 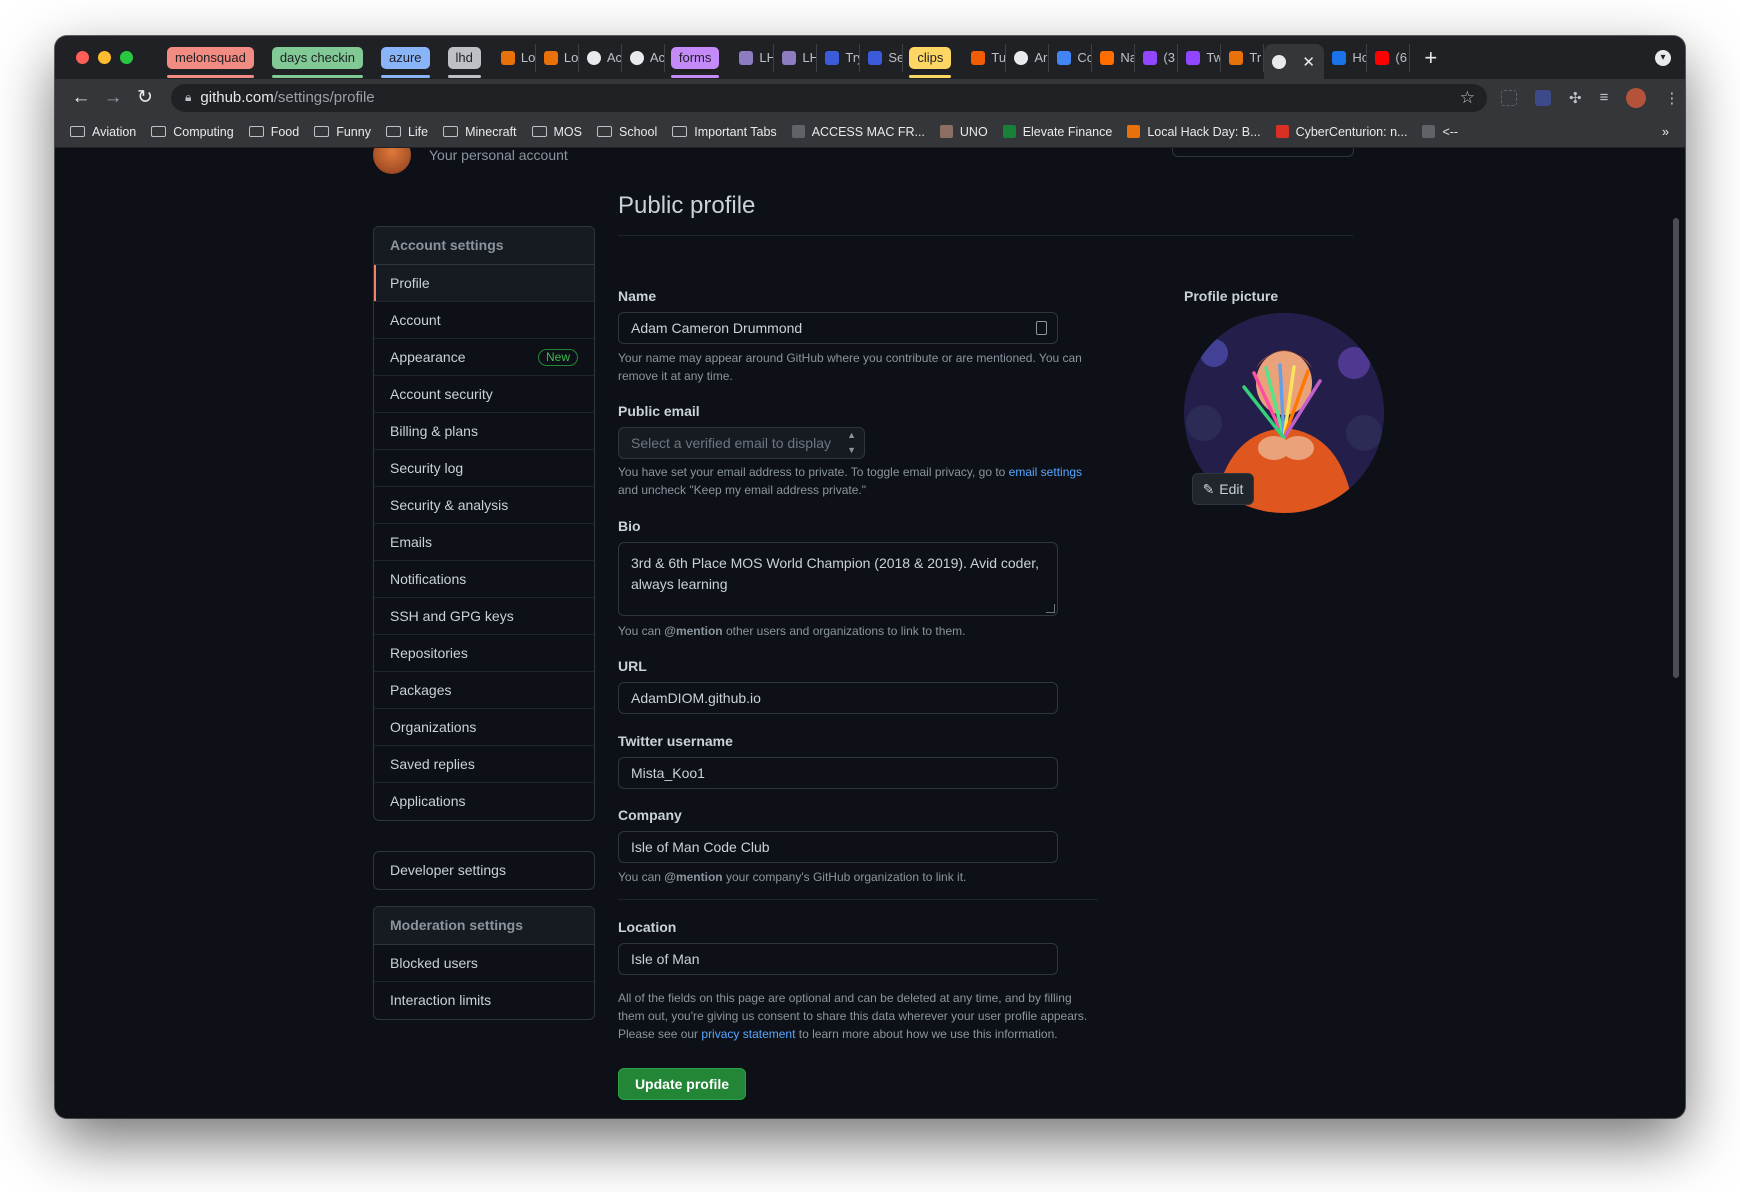 I want to click on tab: Try, so click(x=839, y=57).